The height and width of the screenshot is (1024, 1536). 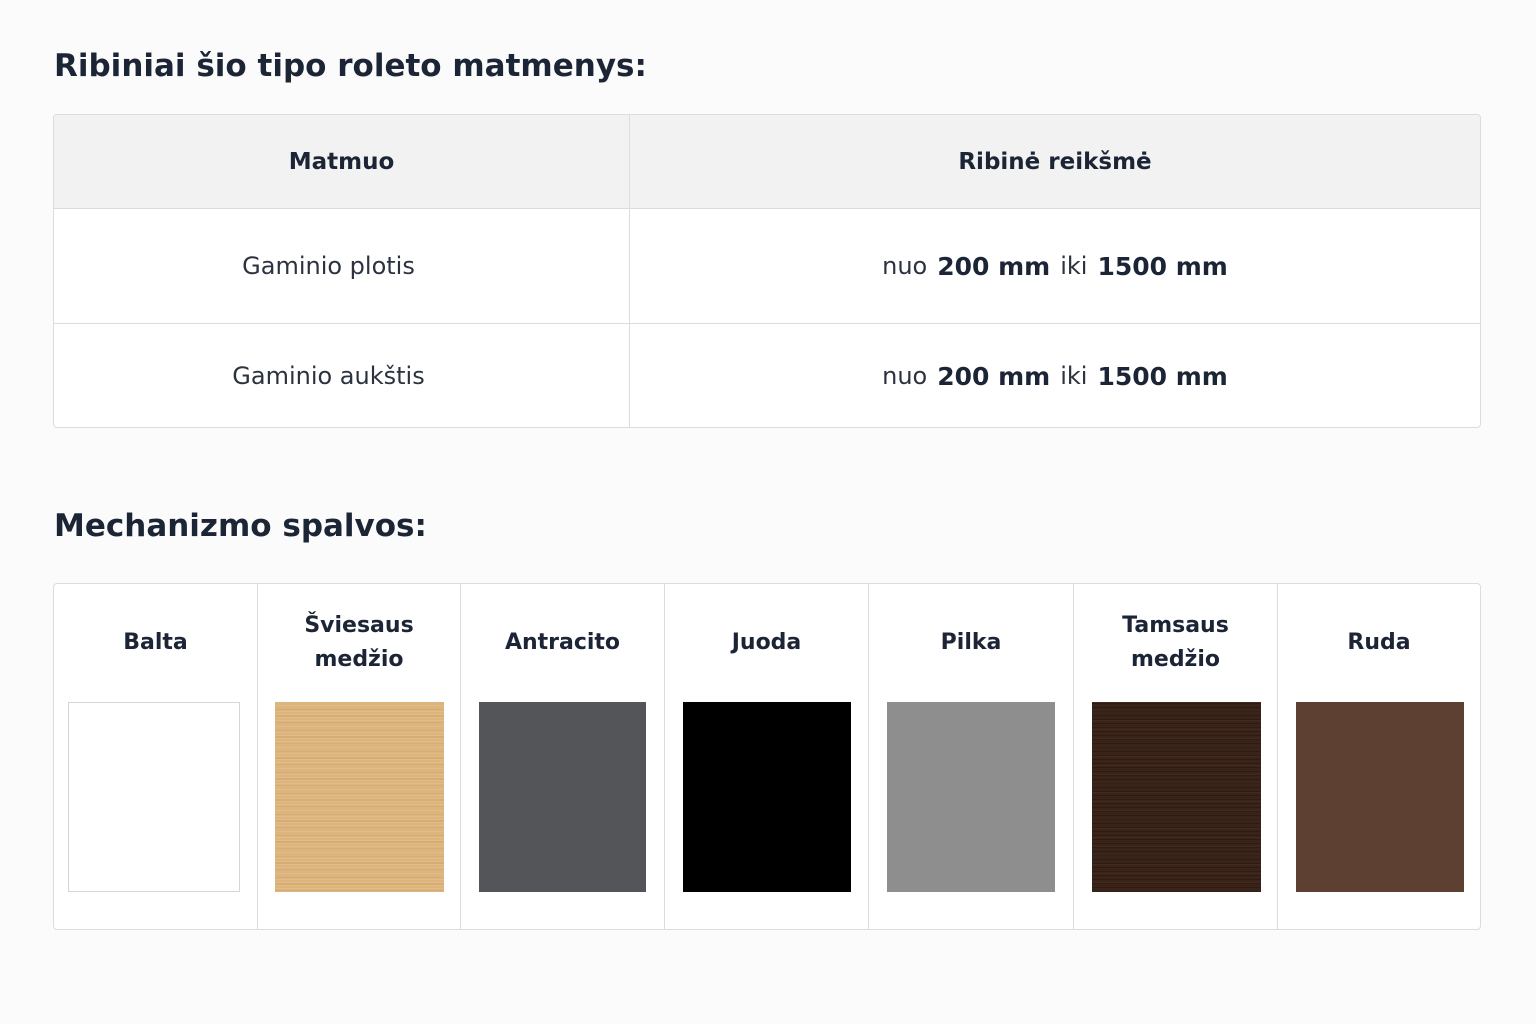 I want to click on row-dimension-name: Gaminio aukštis, so click(x=342, y=375).